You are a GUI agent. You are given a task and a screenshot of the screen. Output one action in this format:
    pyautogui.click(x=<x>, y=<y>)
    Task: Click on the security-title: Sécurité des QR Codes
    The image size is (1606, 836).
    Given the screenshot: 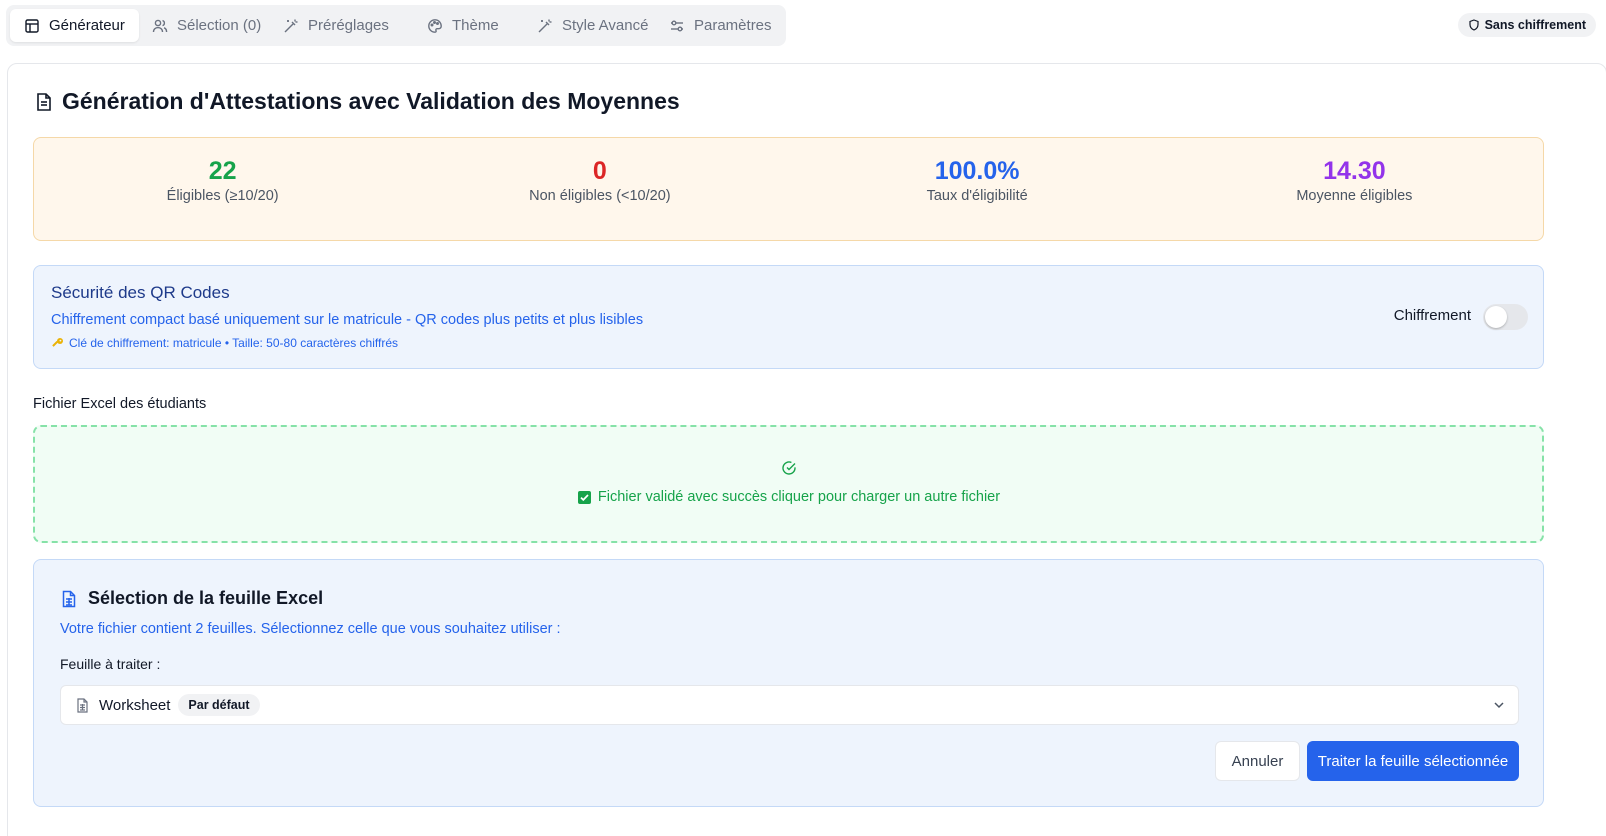 What is the action you would take?
    pyautogui.click(x=140, y=292)
    